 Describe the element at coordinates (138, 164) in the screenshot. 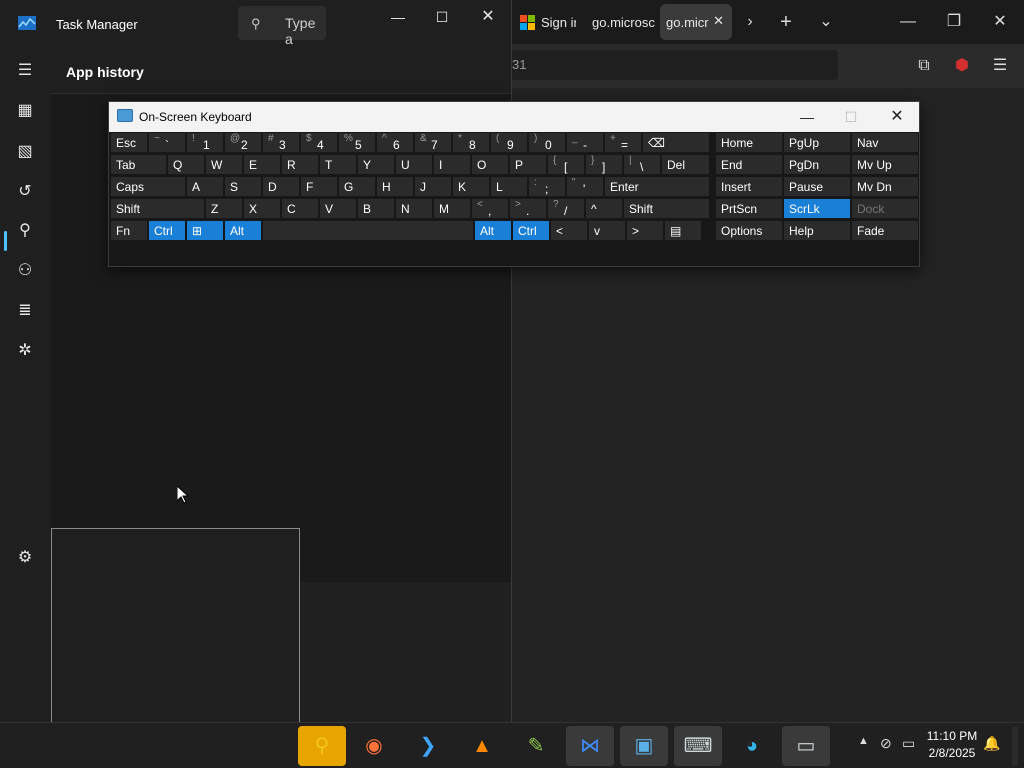

I see `key-tab: Tab` at that location.